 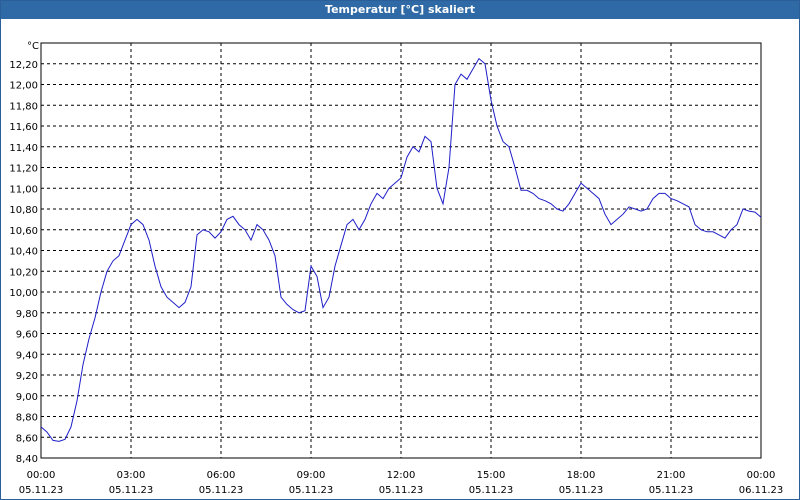 I want to click on y-tick-label: 8,40, so click(x=27, y=459).